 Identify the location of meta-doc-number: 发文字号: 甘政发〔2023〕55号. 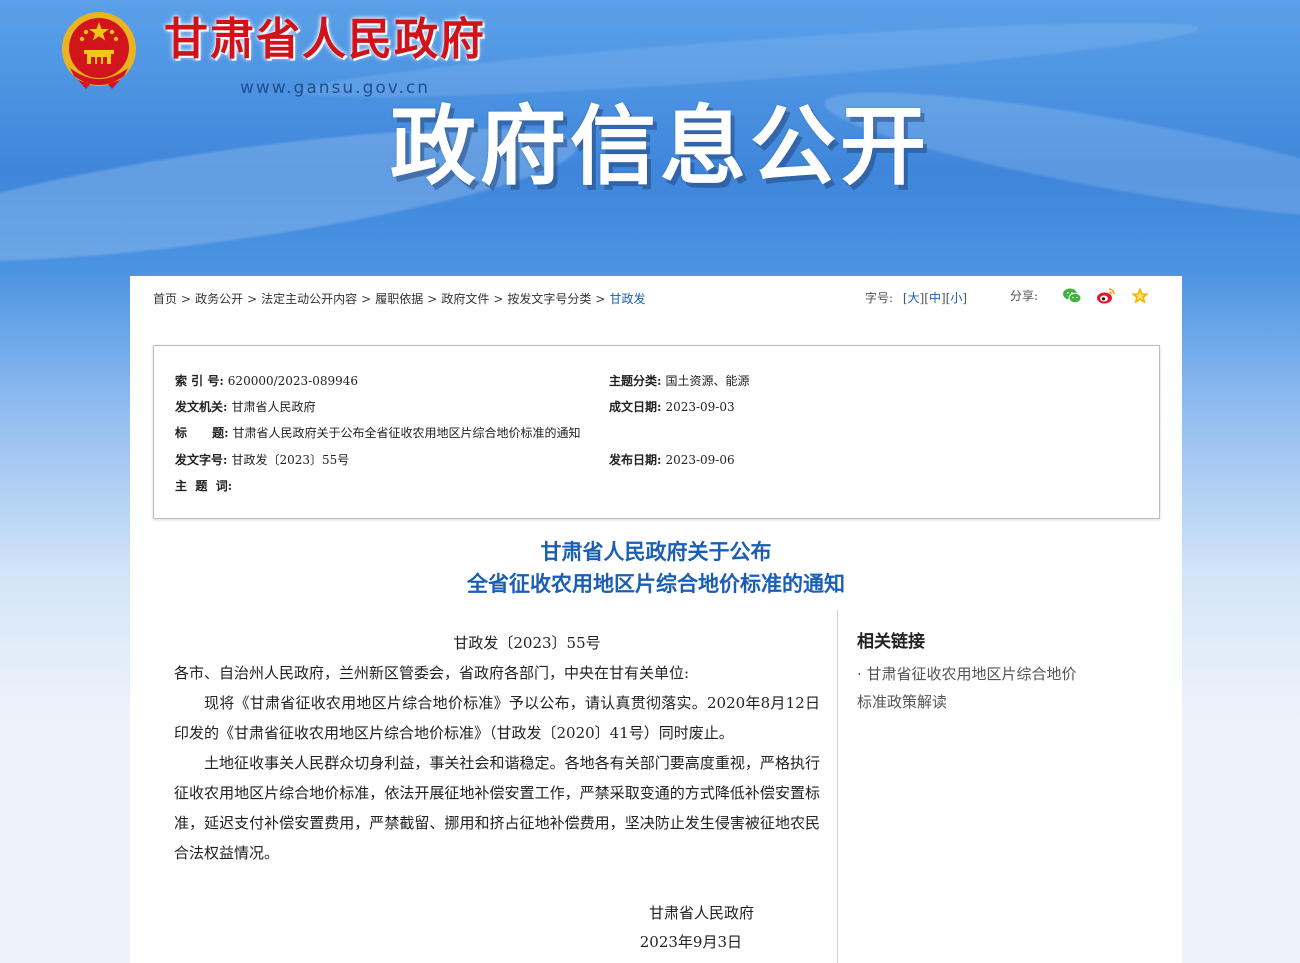
(262, 460).